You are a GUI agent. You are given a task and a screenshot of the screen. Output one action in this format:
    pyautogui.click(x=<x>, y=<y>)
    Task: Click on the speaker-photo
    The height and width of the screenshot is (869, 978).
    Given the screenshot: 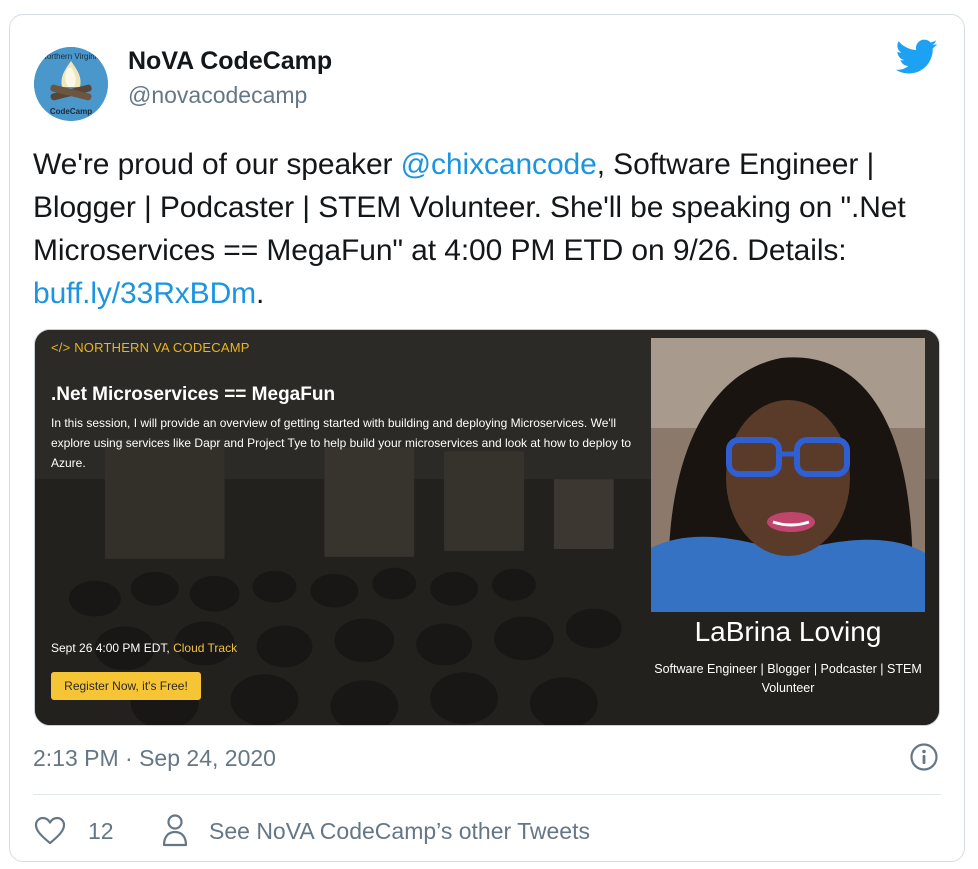 What is the action you would take?
    pyautogui.click(x=788, y=475)
    